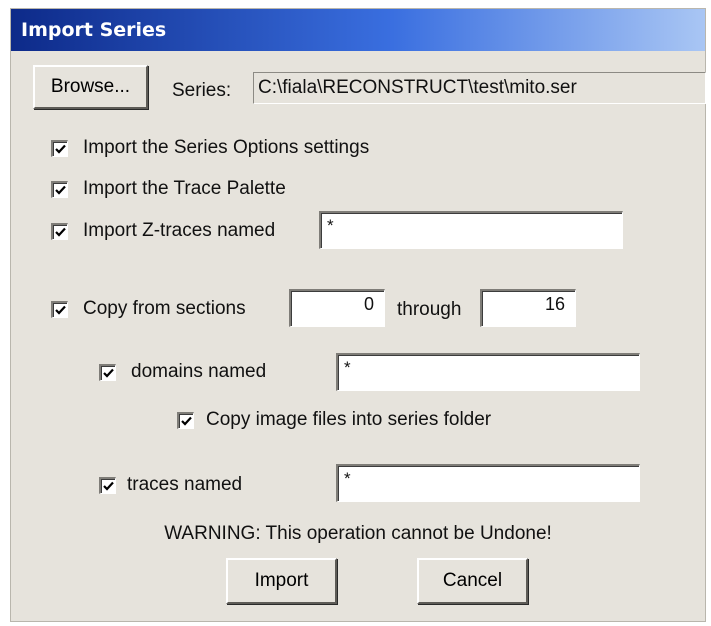 Image resolution: width=711 pixels, height=626 pixels. I want to click on section-to-input: 16, so click(528, 308).